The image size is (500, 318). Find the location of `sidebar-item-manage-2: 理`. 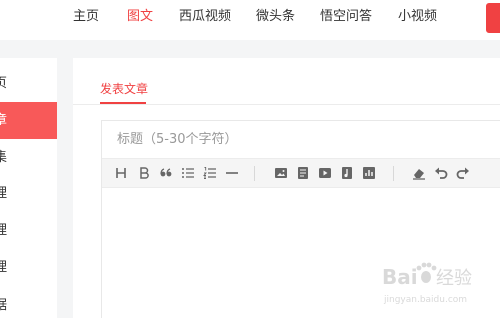

sidebar-item-manage-2: 理 is located at coordinates (28, 230).